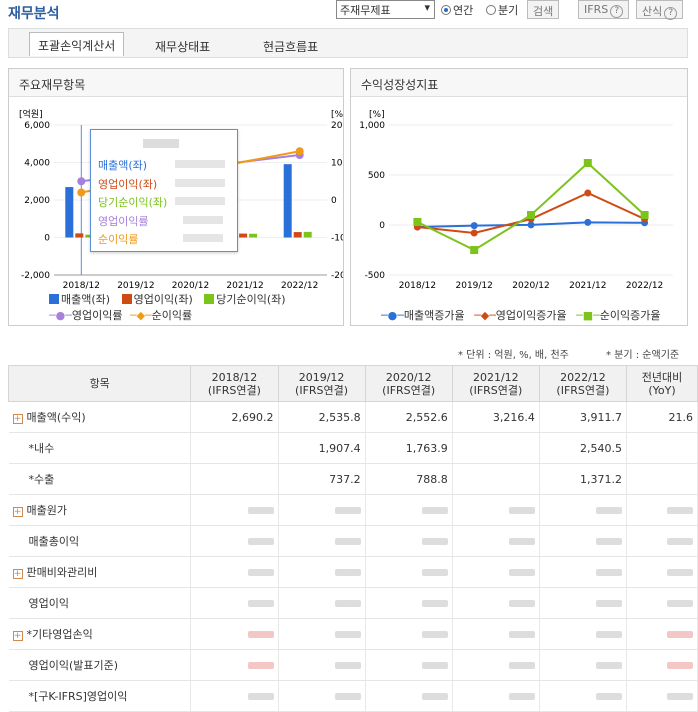  What do you see at coordinates (617, 11) in the screenshot?
I see `question-icon: ?` at bounding box center [617, 11].